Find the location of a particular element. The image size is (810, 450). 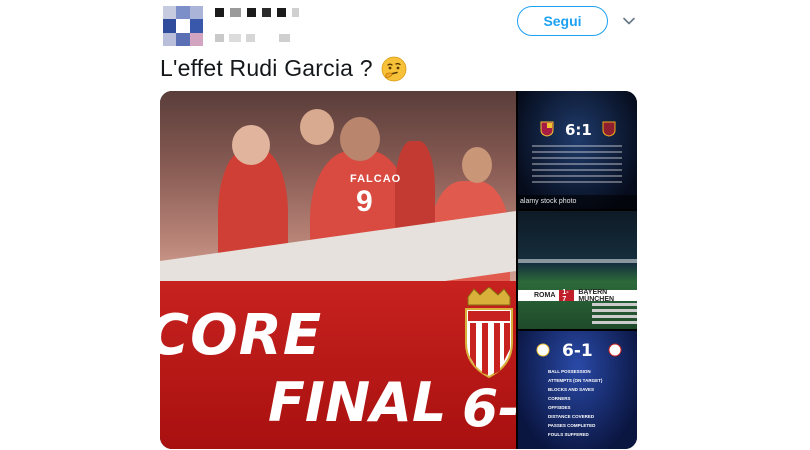

banner-final-word: FINAL is located at coordinates (357, 402).